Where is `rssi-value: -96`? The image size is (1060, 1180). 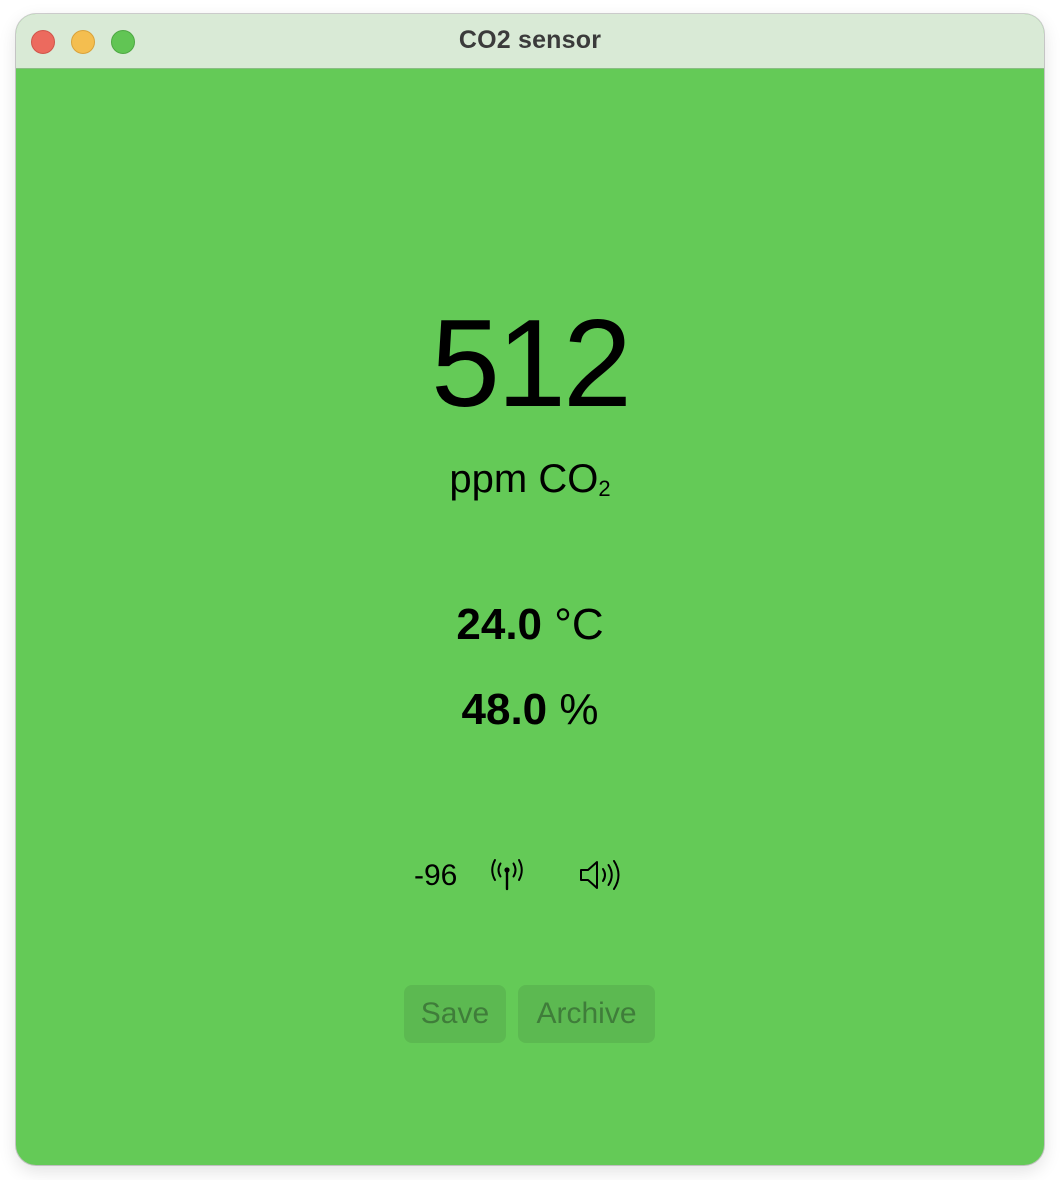 rssi-value: -96 is located at coordinates (436, 875).